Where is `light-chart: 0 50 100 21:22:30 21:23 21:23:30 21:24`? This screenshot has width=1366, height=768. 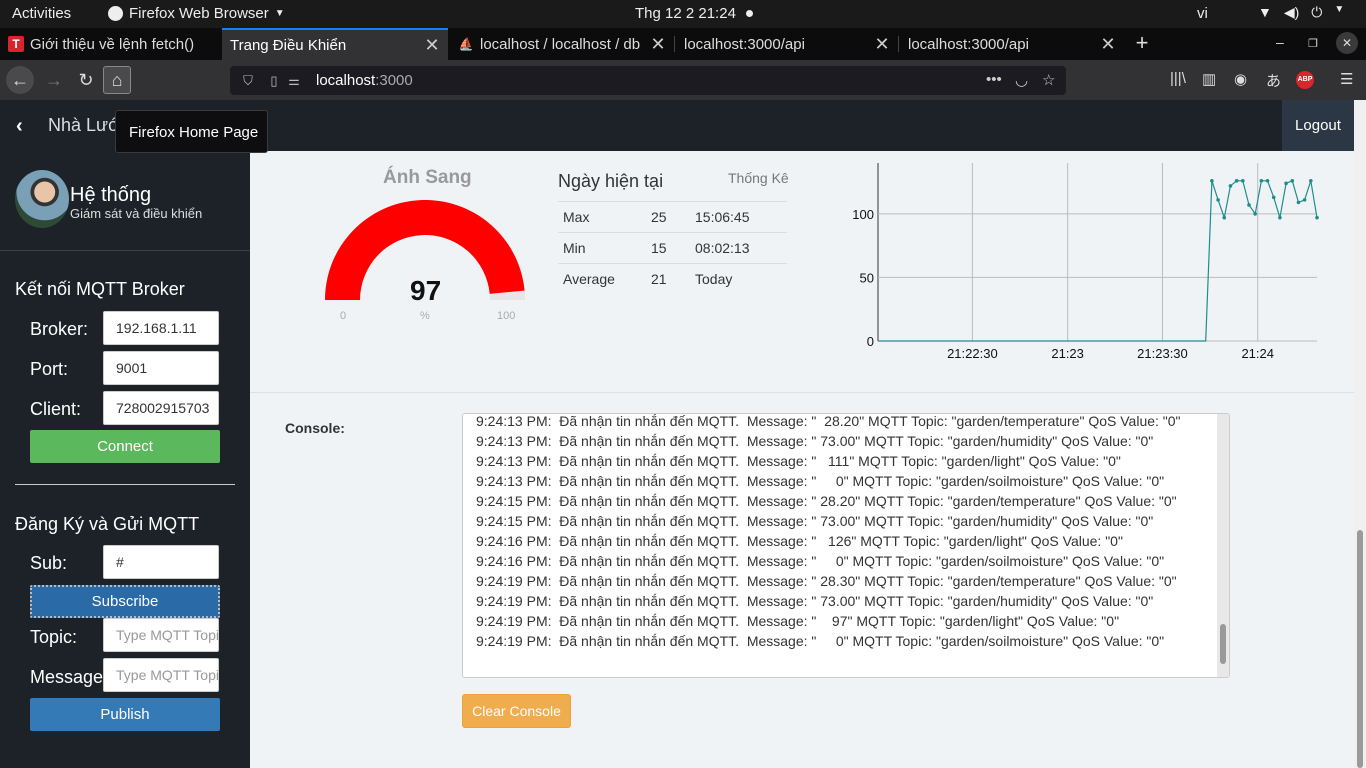
light-chart: 0 50 100 21:22:30 21:23 21:23:30 21:24 is located at coordinates (1085, 263).